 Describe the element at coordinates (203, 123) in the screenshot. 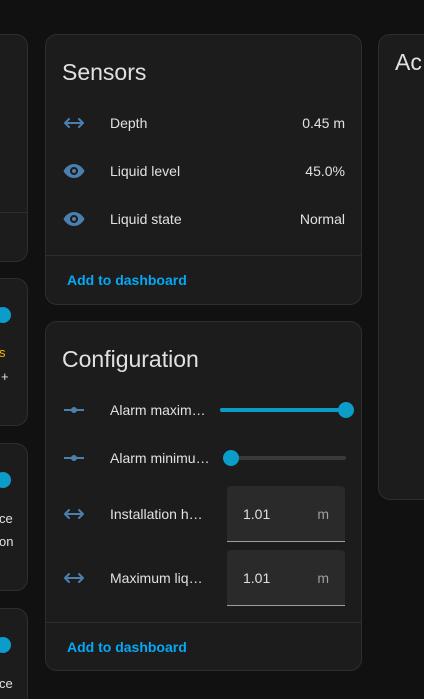

I see `sensor-row-depth: Depth 0.45 m` at that location.